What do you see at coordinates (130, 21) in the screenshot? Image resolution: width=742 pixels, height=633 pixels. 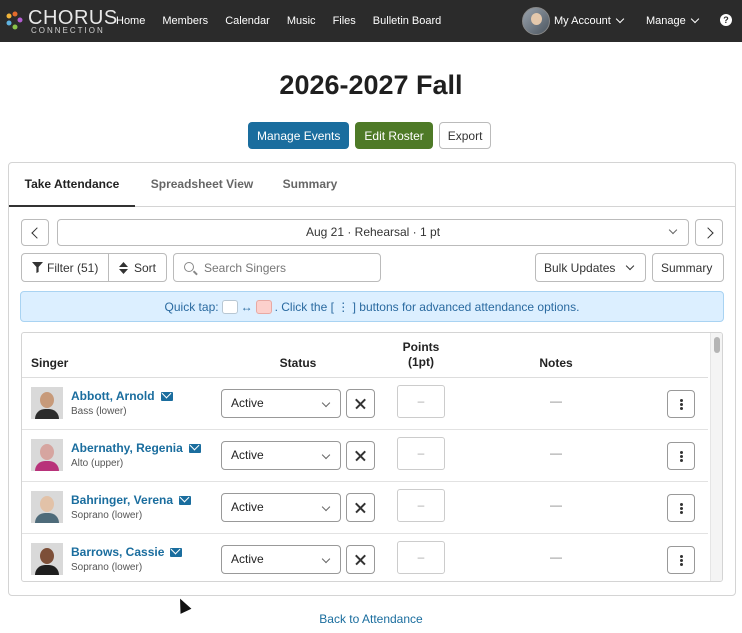 I see `nav-home: Home` at bounding box center [130, 21].